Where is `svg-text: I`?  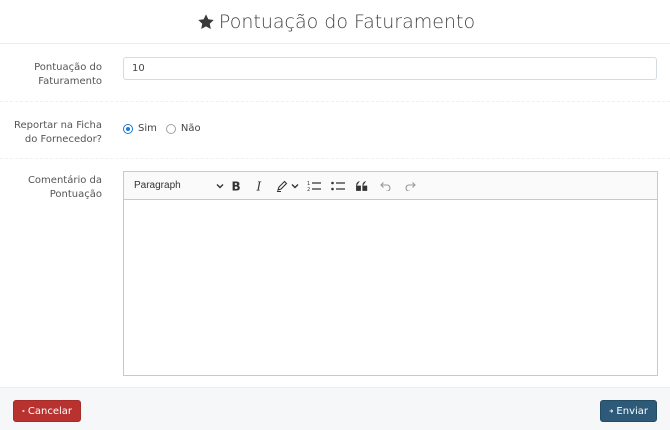 svg-text: I is located at coordinates (259, 186).